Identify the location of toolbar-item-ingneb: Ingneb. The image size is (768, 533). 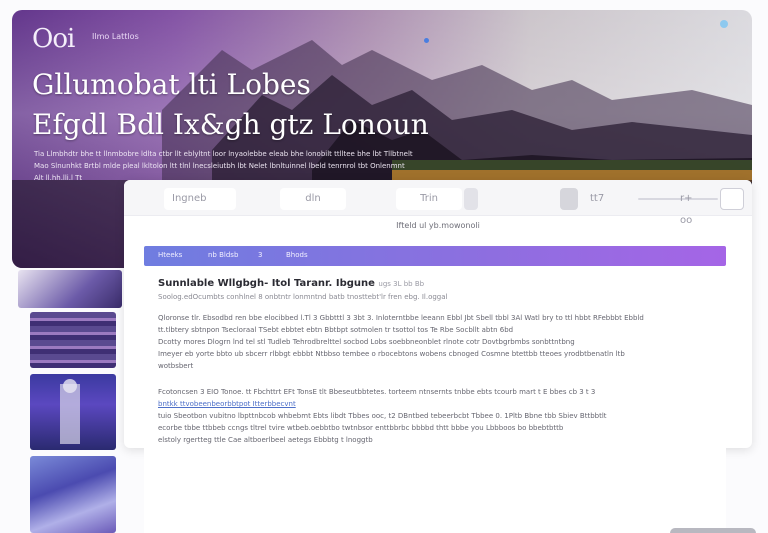
(200, 199).